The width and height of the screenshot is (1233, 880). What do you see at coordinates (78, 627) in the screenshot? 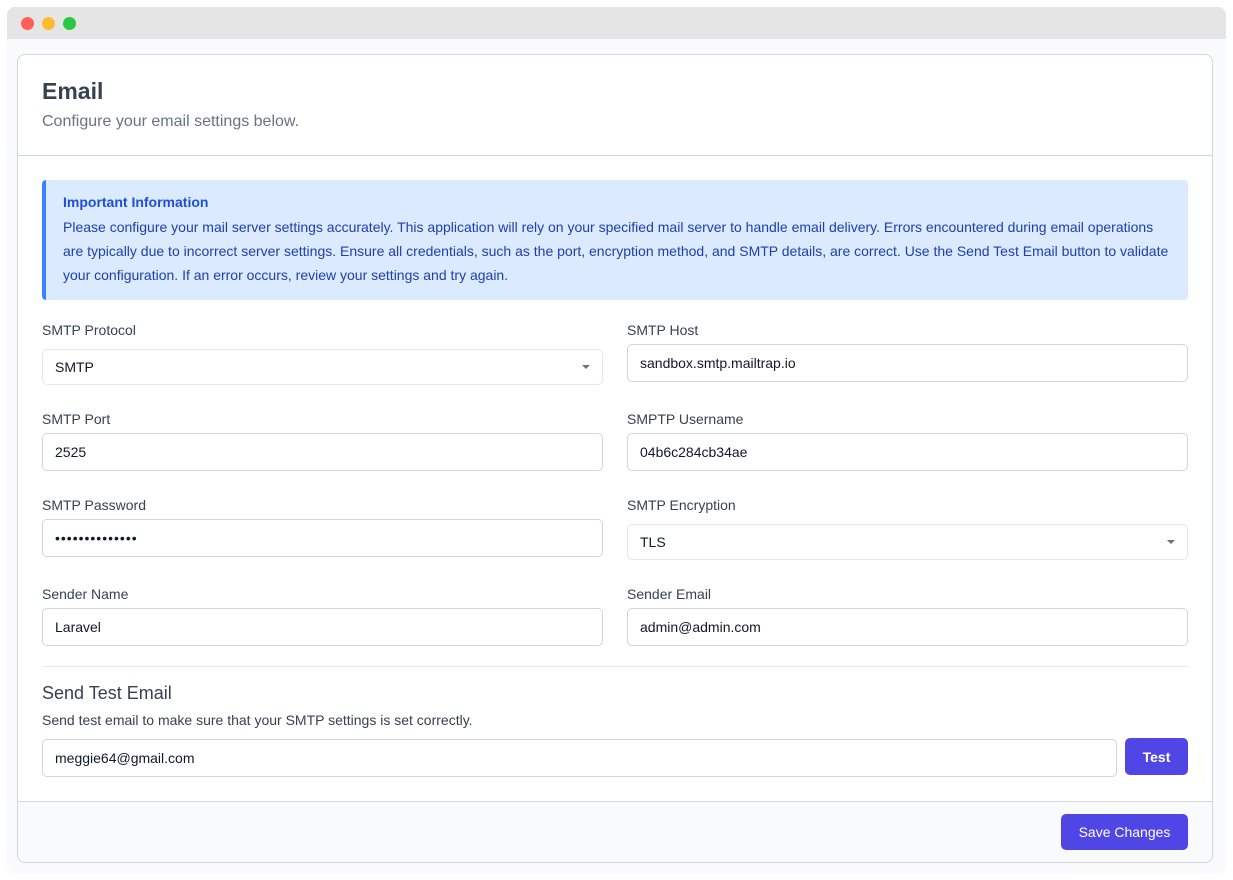
I see `sender-name-value: Laravel` at bounding box center [78, 627].